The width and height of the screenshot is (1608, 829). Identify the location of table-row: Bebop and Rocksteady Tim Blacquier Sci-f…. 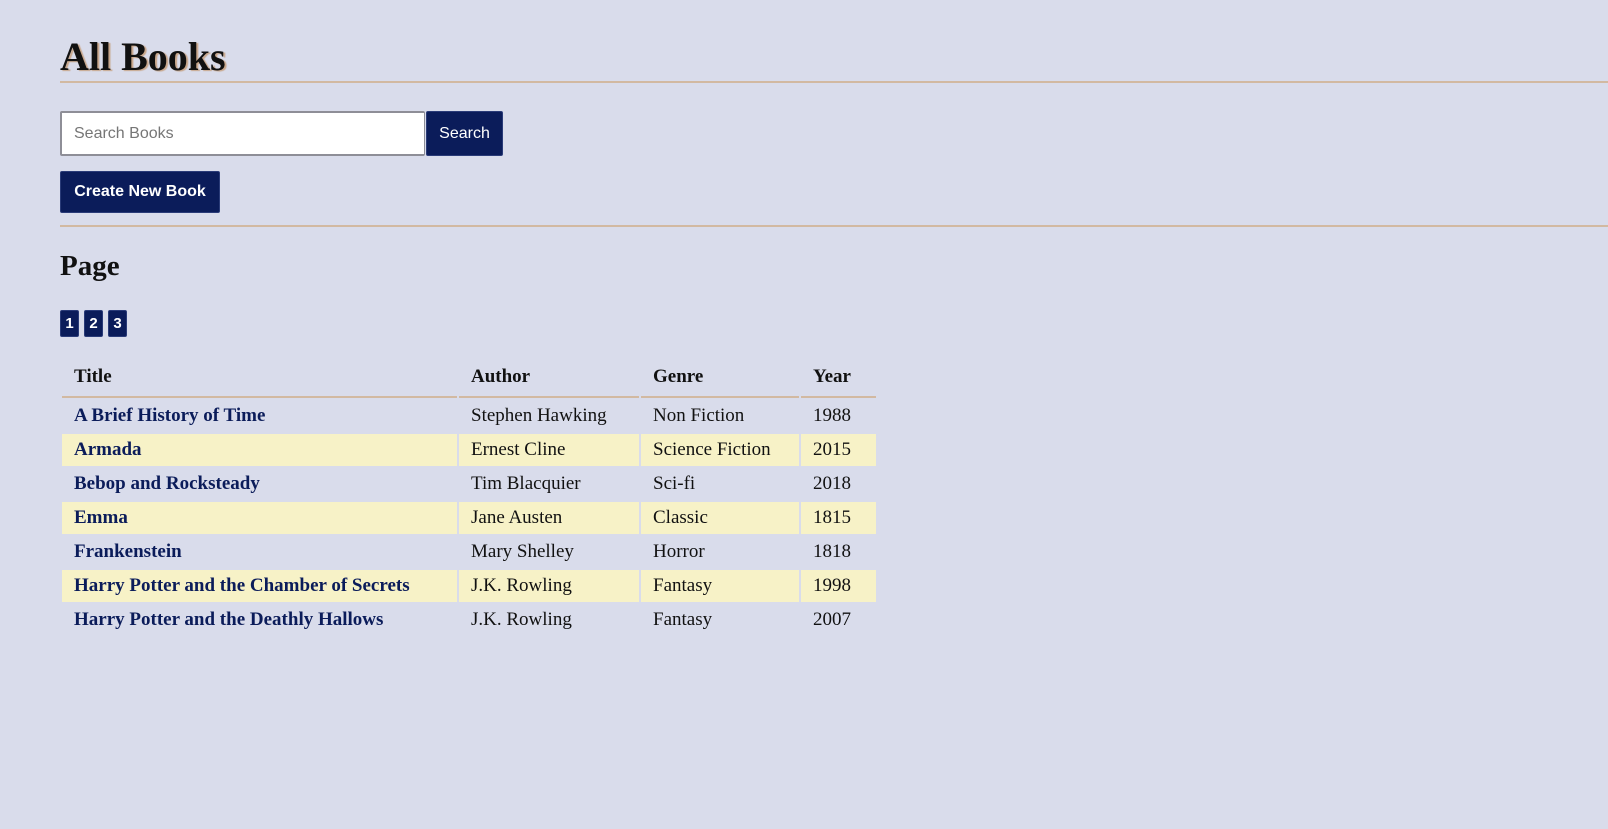
(469, 484).